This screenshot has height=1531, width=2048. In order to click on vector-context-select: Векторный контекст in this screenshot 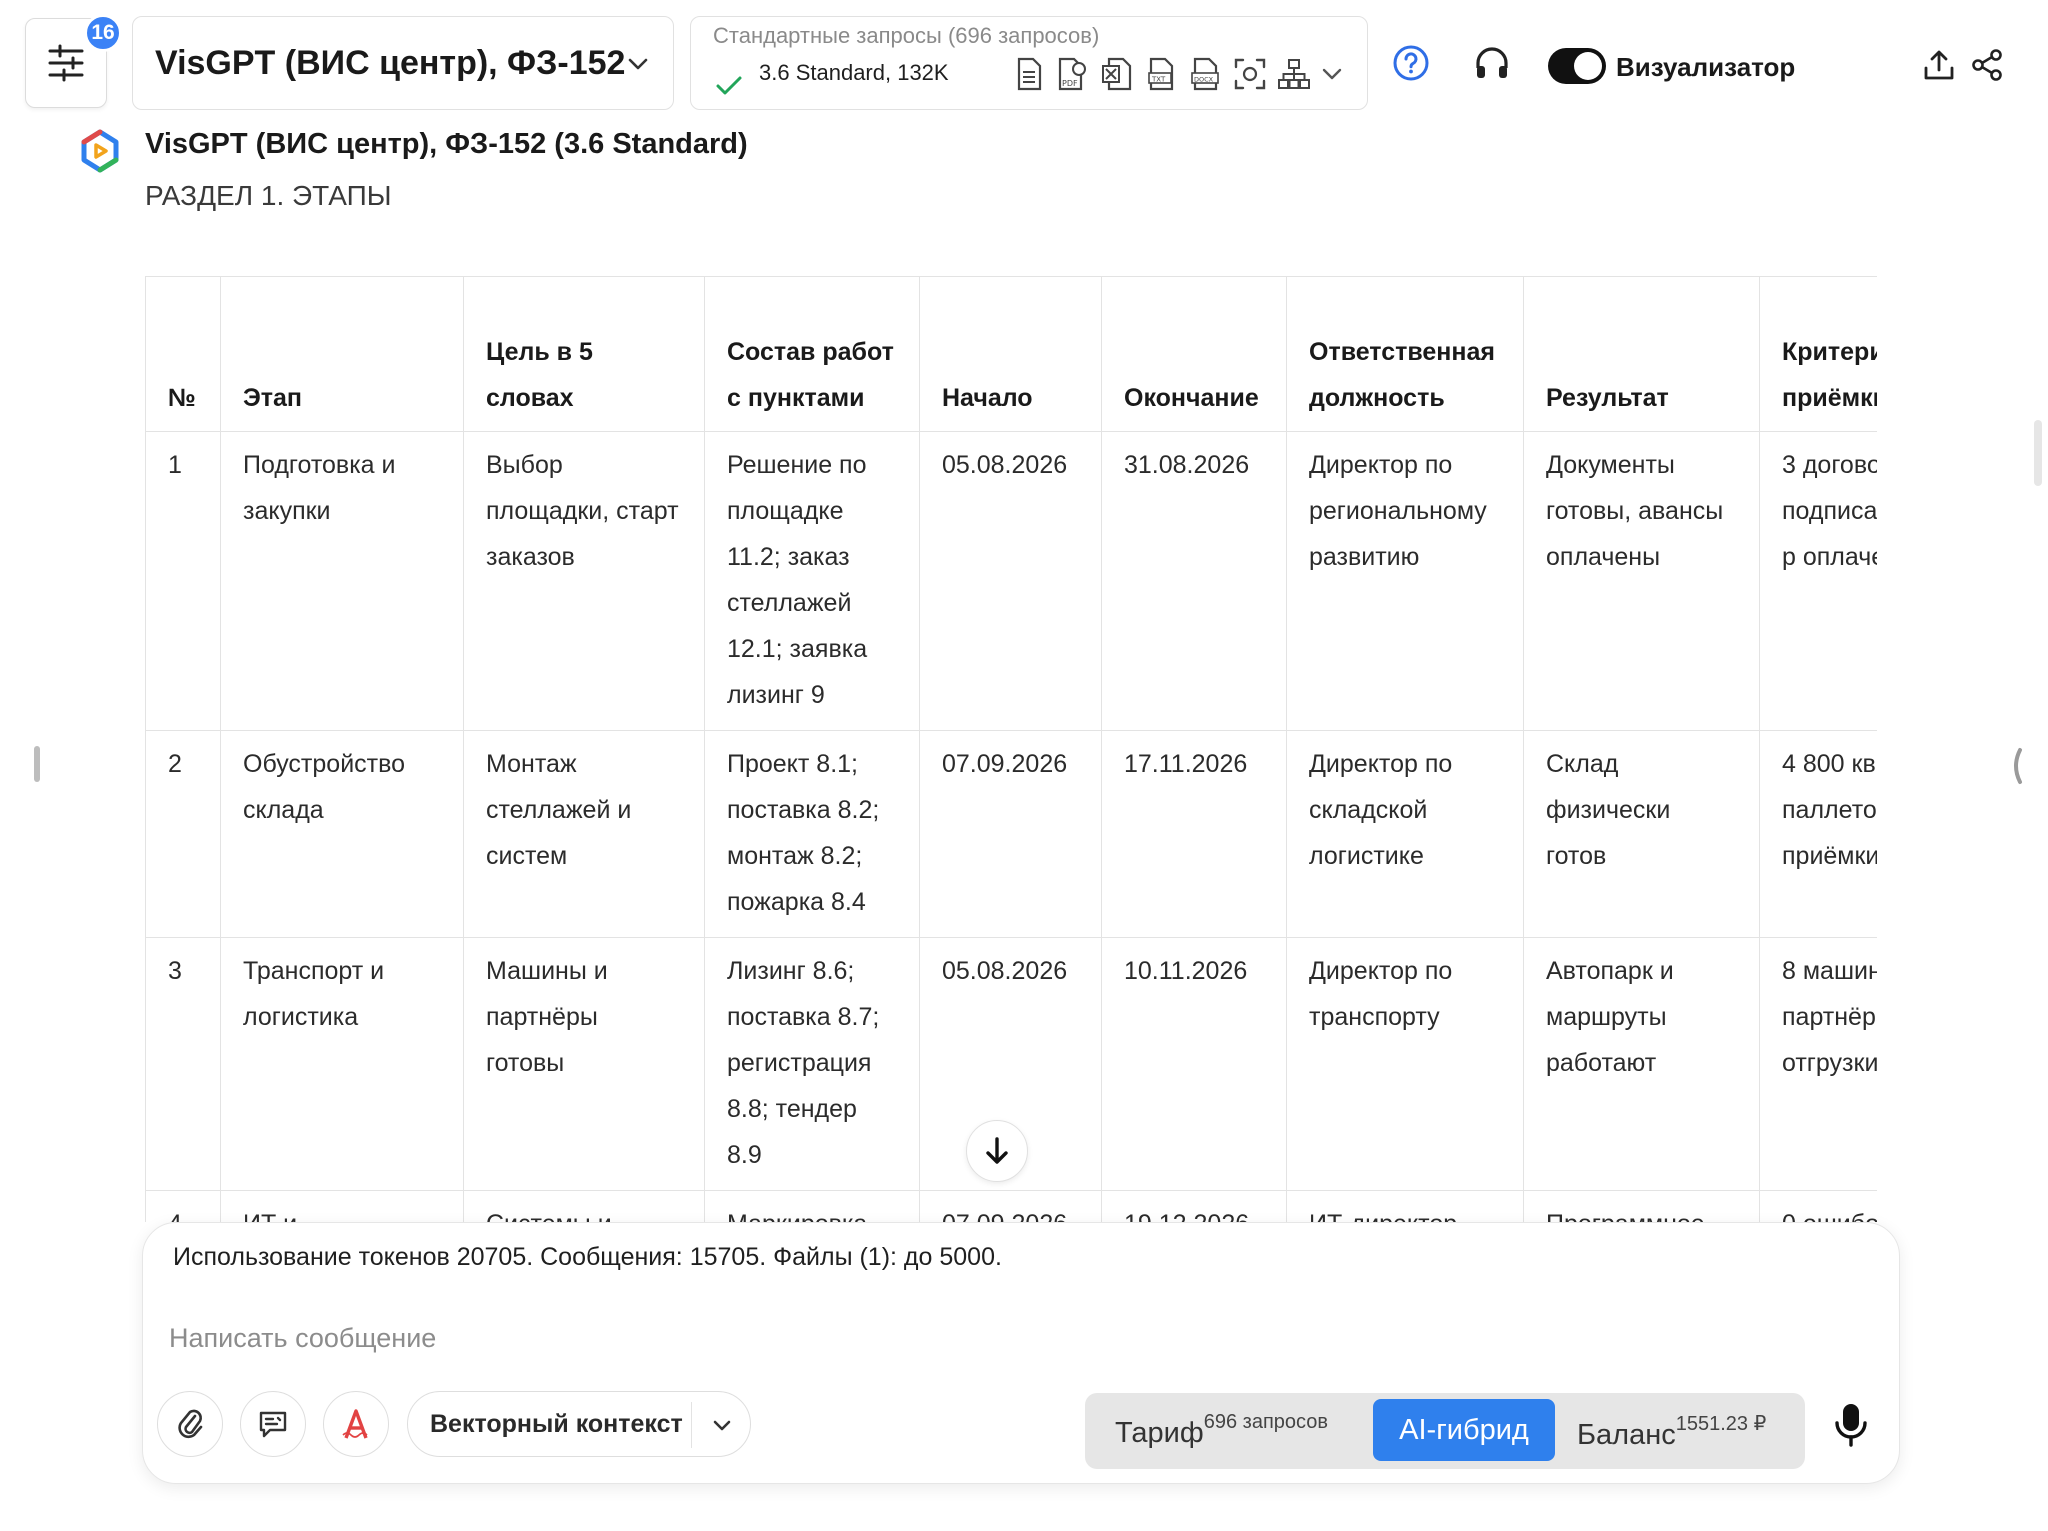, I will do `click(579, 1424)`.